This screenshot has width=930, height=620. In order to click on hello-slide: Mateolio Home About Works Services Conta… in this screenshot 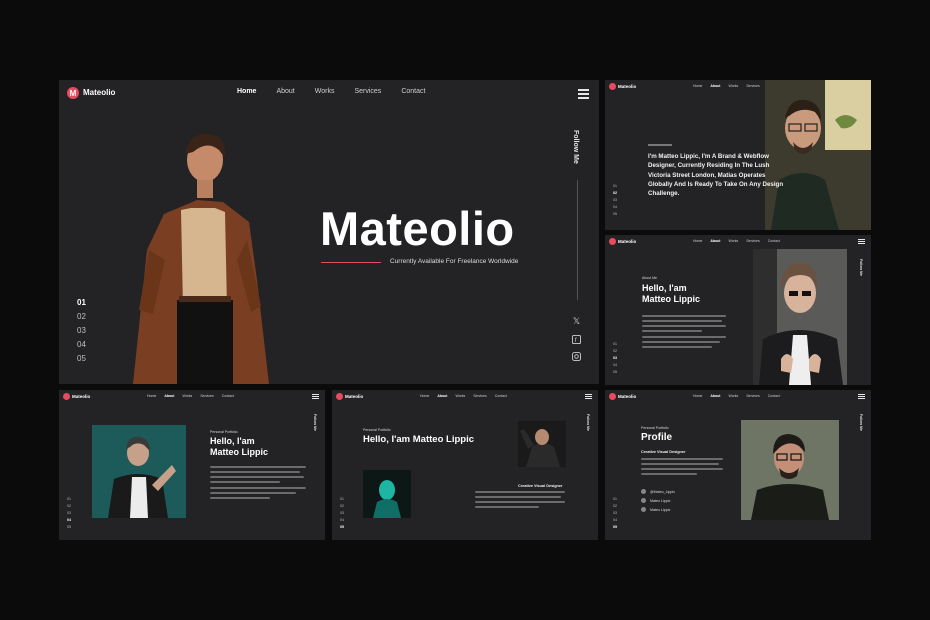, I will do `click(738, 310)`.